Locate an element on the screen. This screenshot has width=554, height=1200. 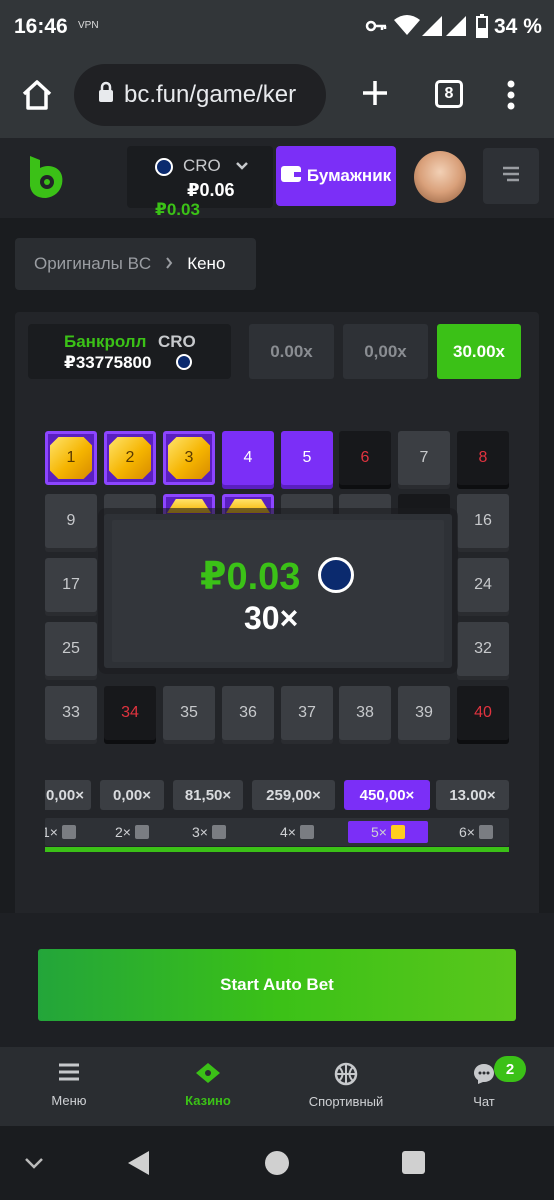
home-icon is located at coordinates (37, 97).